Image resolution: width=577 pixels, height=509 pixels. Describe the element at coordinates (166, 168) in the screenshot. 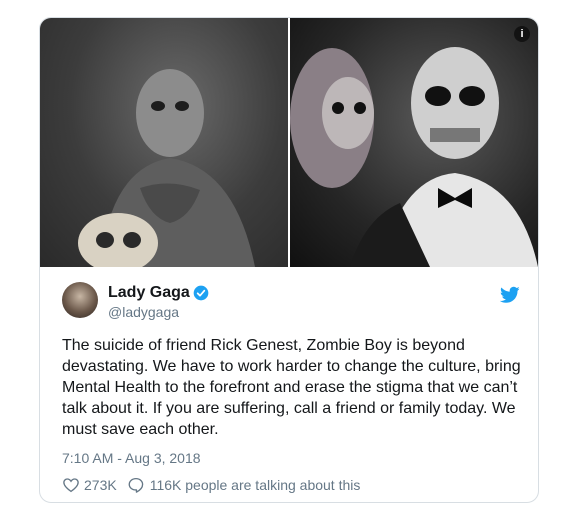

I see `photo-left-art` at that location.